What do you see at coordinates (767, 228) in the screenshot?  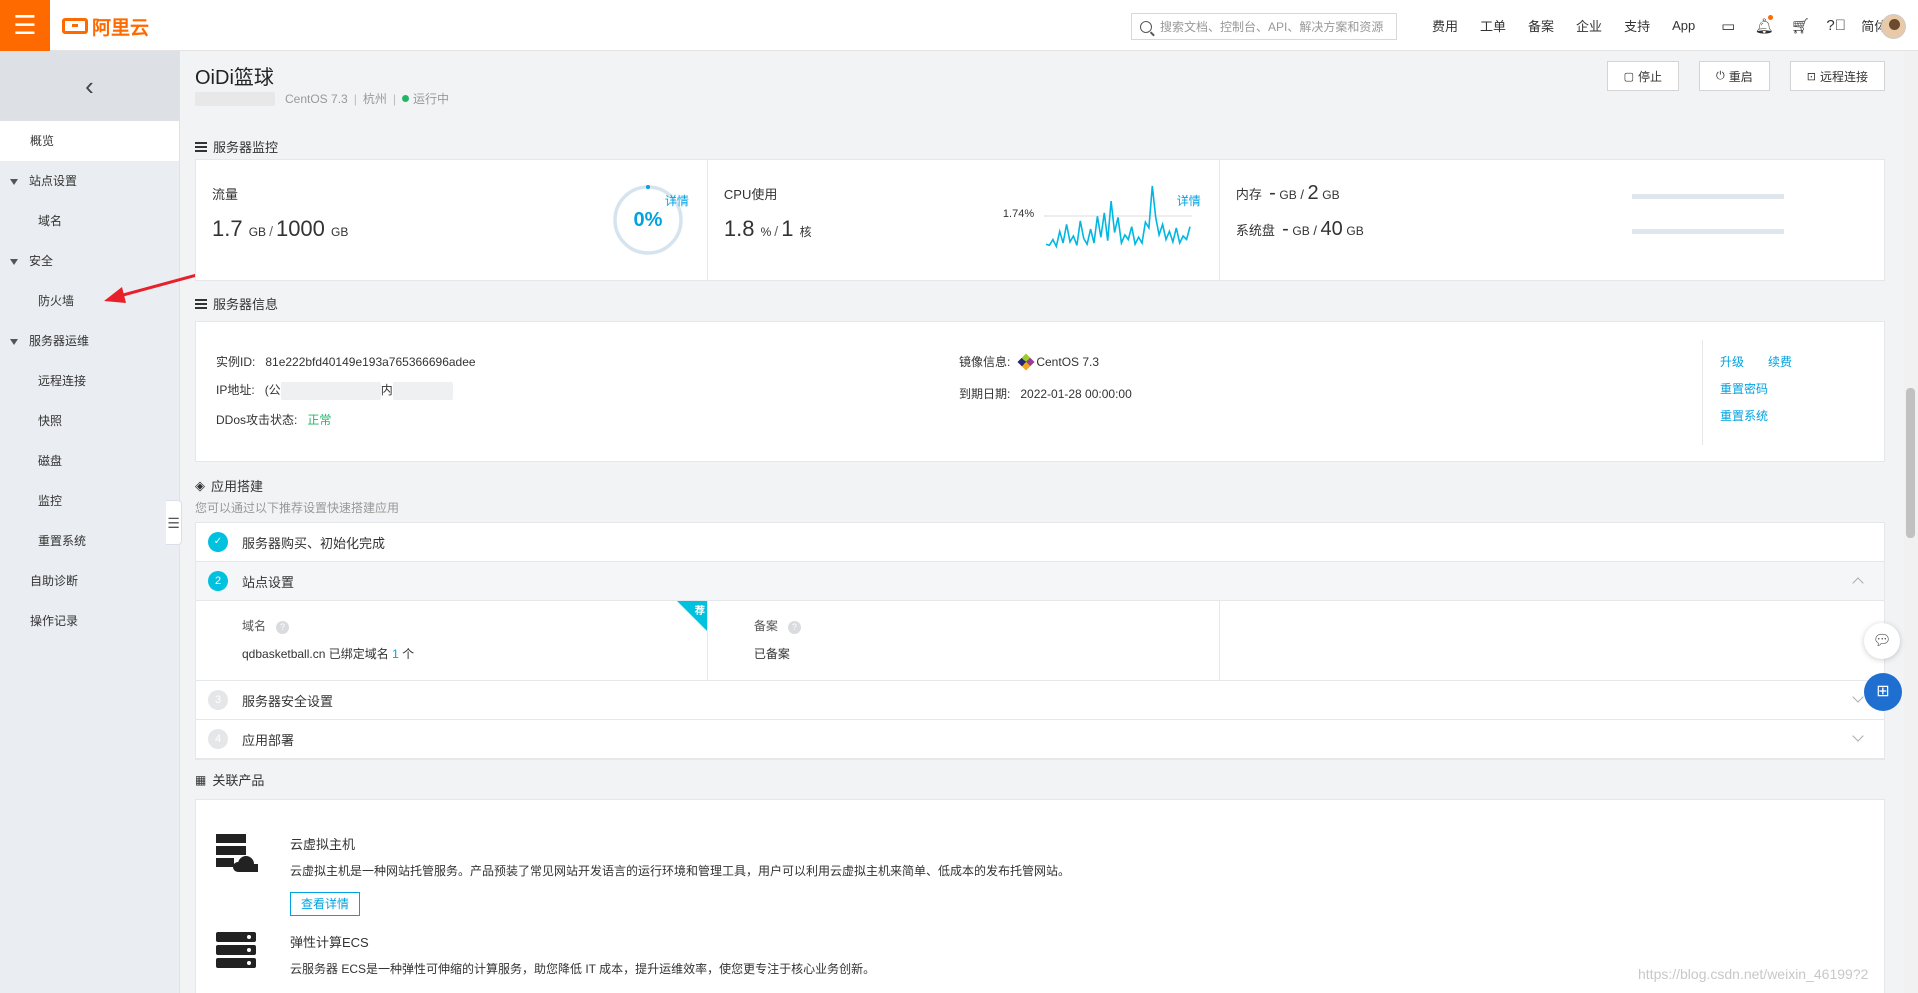 I see `cpu-value: 1.8 %/1 核` at bounding box center [767, 228].